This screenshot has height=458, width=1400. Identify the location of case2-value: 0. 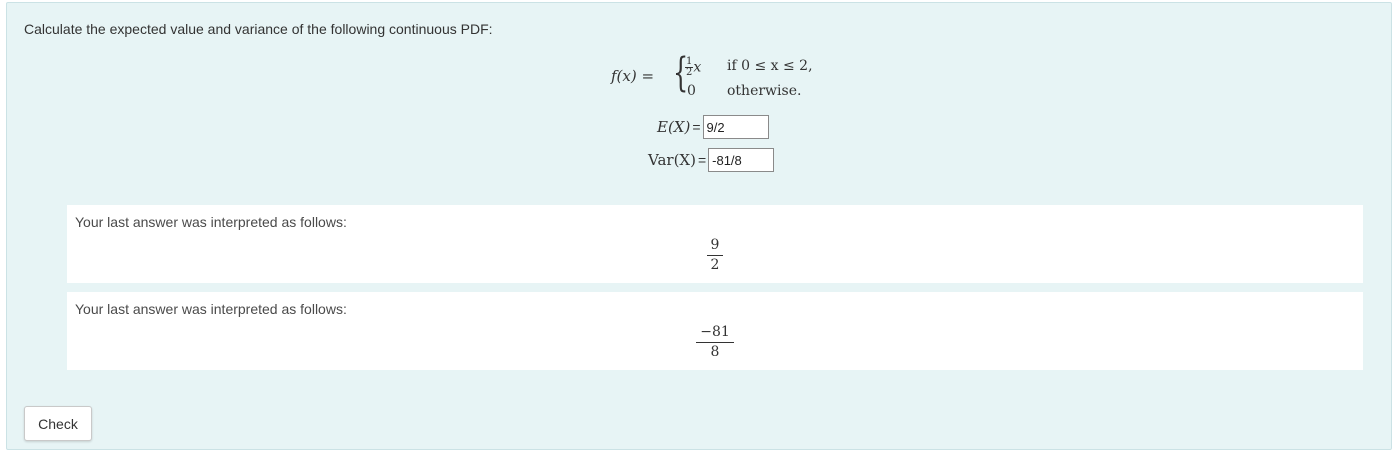
(691, 91).